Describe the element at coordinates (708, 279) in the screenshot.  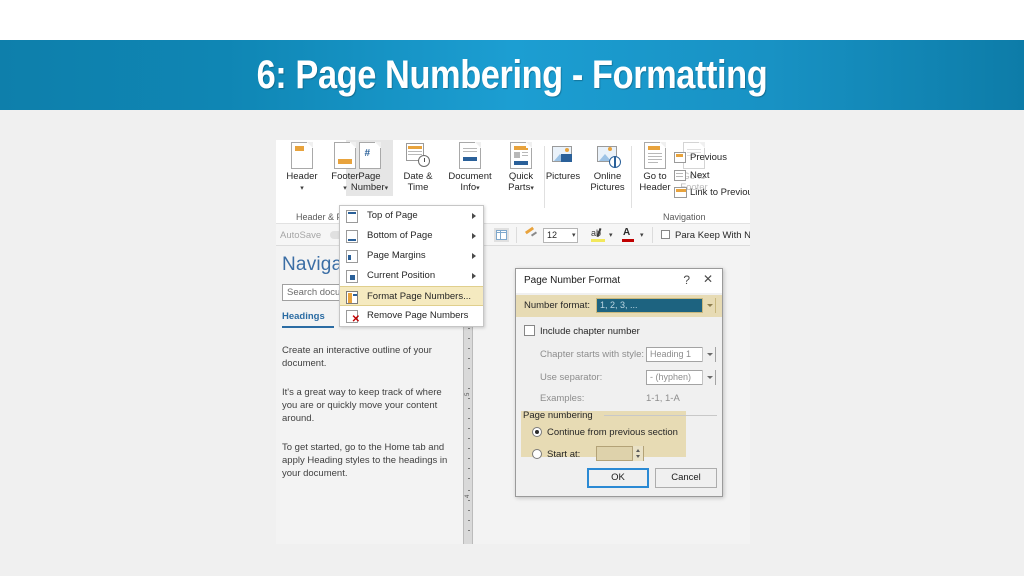
I see `close-icon: ✕` at that location.